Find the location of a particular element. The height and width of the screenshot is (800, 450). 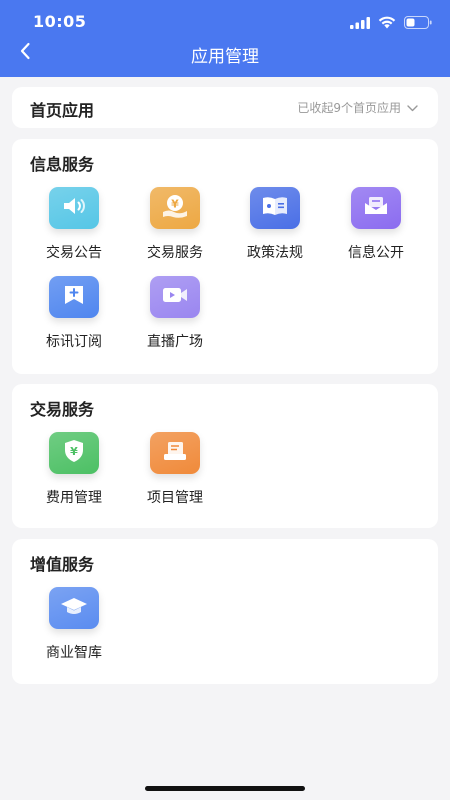

coin-hand-icon: ¥ is located at coordinates (175, 208).